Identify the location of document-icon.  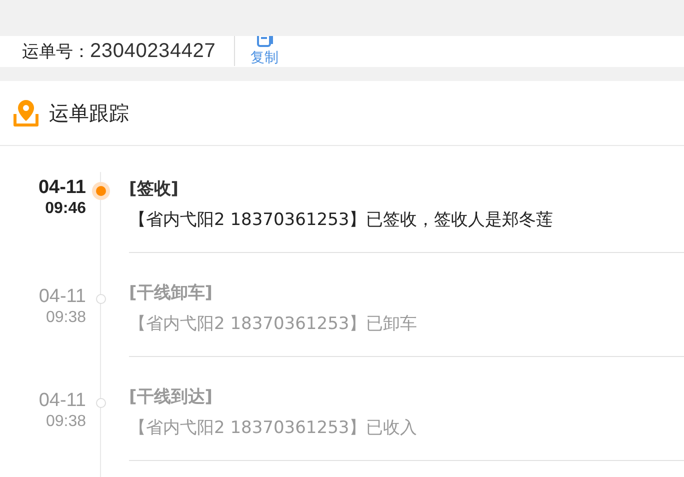
(265, 42).